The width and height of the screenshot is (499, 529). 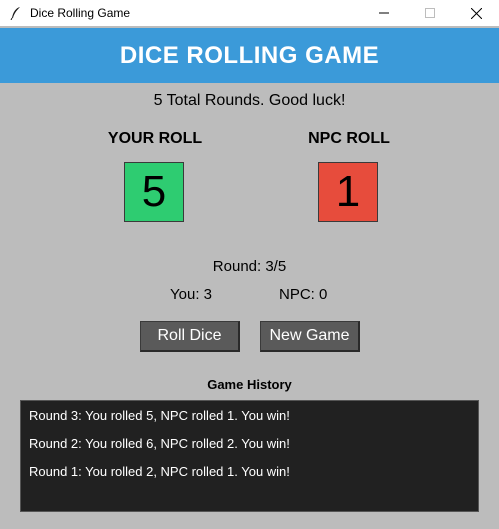 I want to click on maximize-icon, so click(x=430, y=13).